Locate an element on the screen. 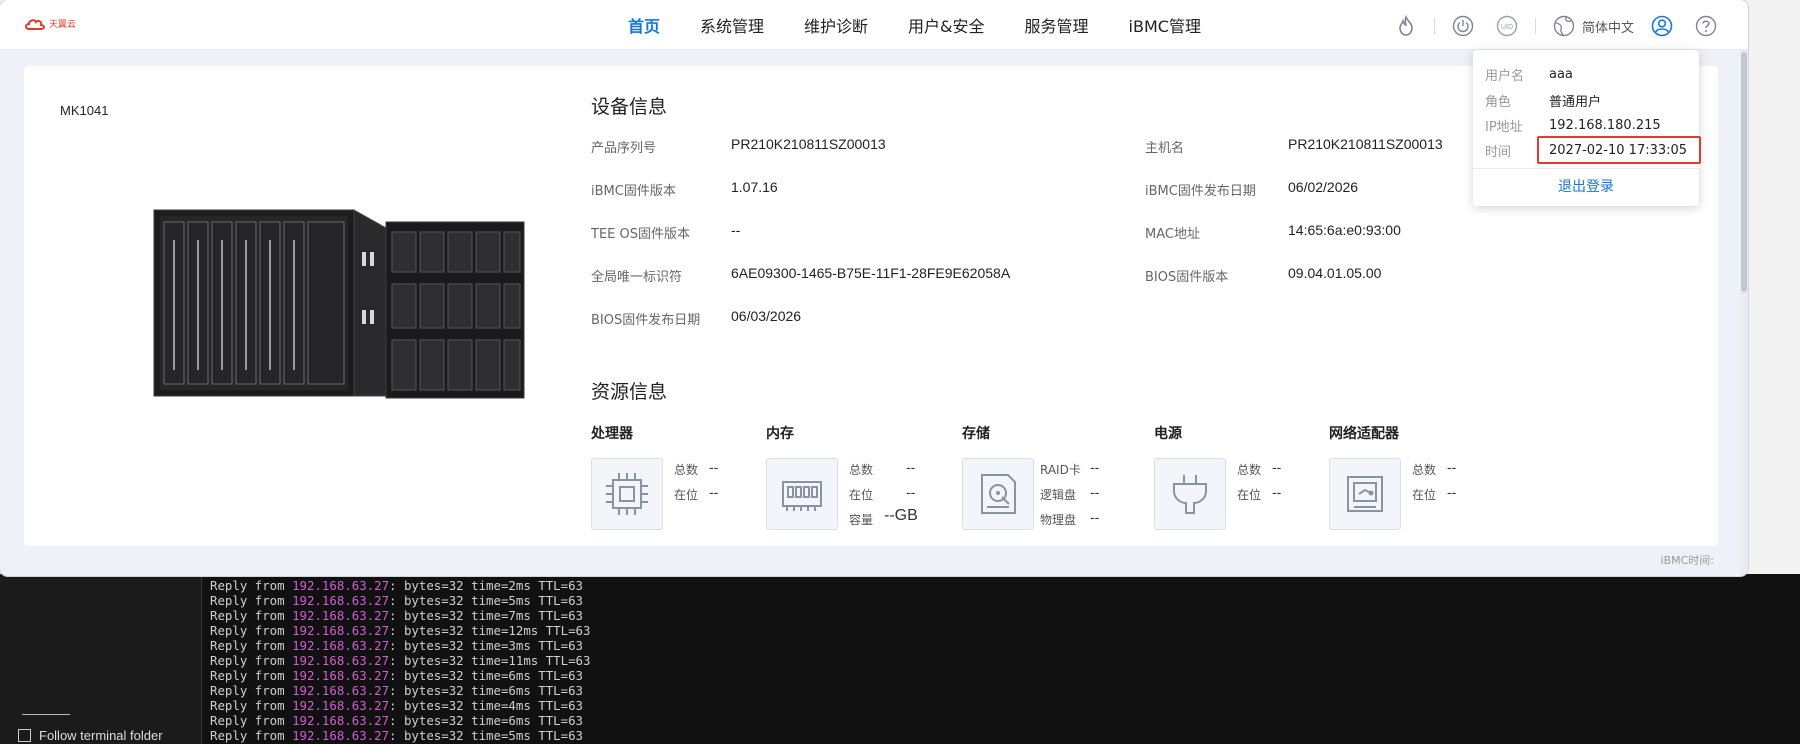 Image resolution: width=1800 pixels, height=744 pixels. terminal-line-suffix: : bytes=32 time=3ms TTL=63 is located at coordinates (486, 645).